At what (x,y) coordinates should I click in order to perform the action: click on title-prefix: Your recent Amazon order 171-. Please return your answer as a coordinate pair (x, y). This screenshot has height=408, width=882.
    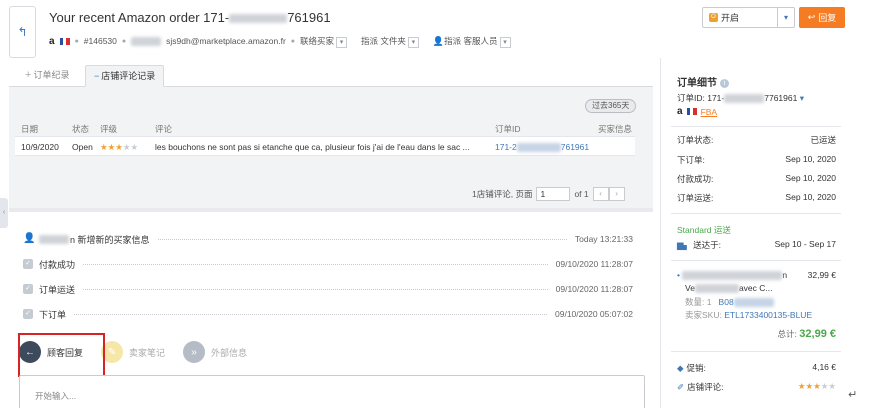
    Looking at the image, I should click on (139, 17).